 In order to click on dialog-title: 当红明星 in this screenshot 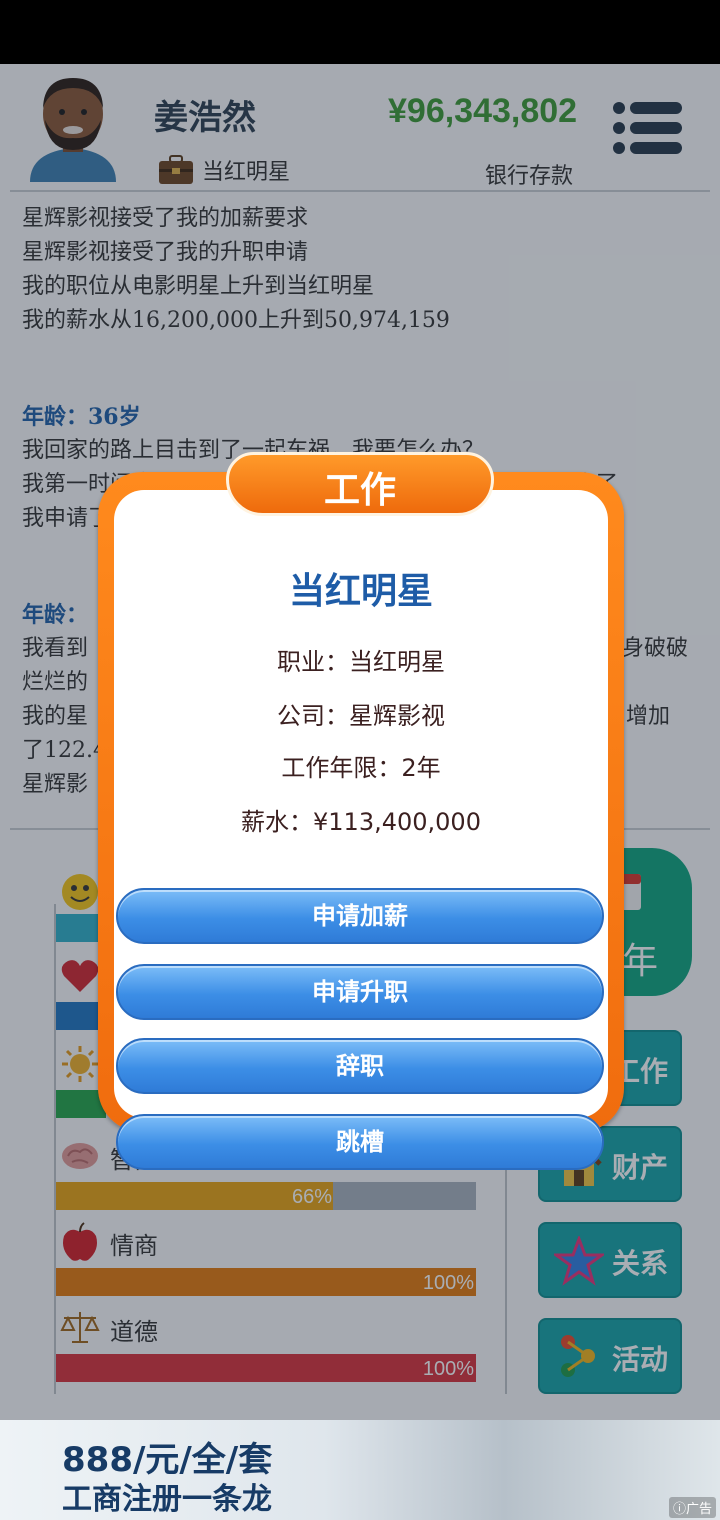, I will do `click(360, 591)`.